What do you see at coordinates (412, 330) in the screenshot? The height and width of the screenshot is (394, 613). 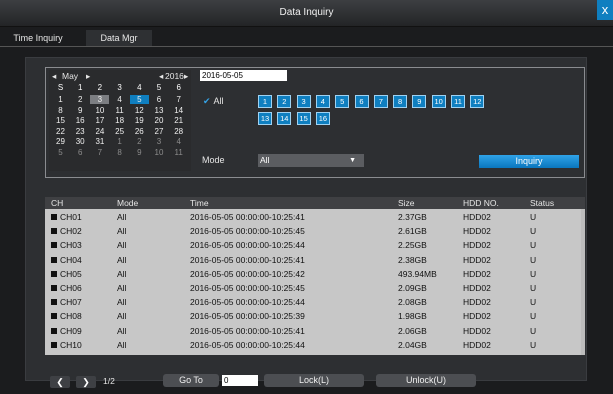 I see `cell-size: 2.06GB` at bounding box center [412, 330].